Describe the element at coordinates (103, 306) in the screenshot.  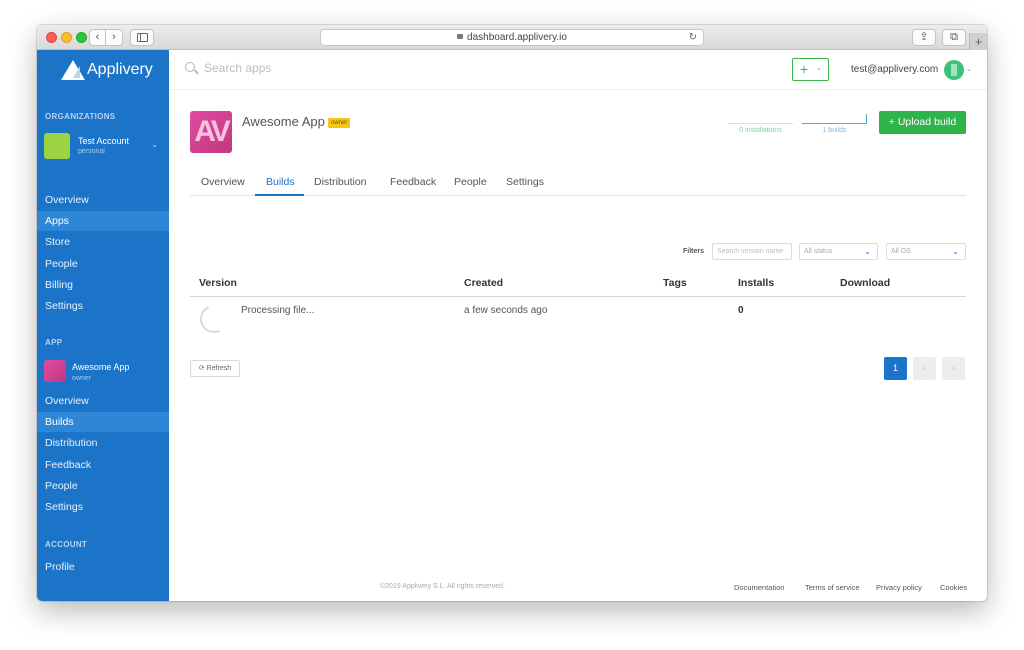
I see `sidebar-item-settings: Settings` at that location.